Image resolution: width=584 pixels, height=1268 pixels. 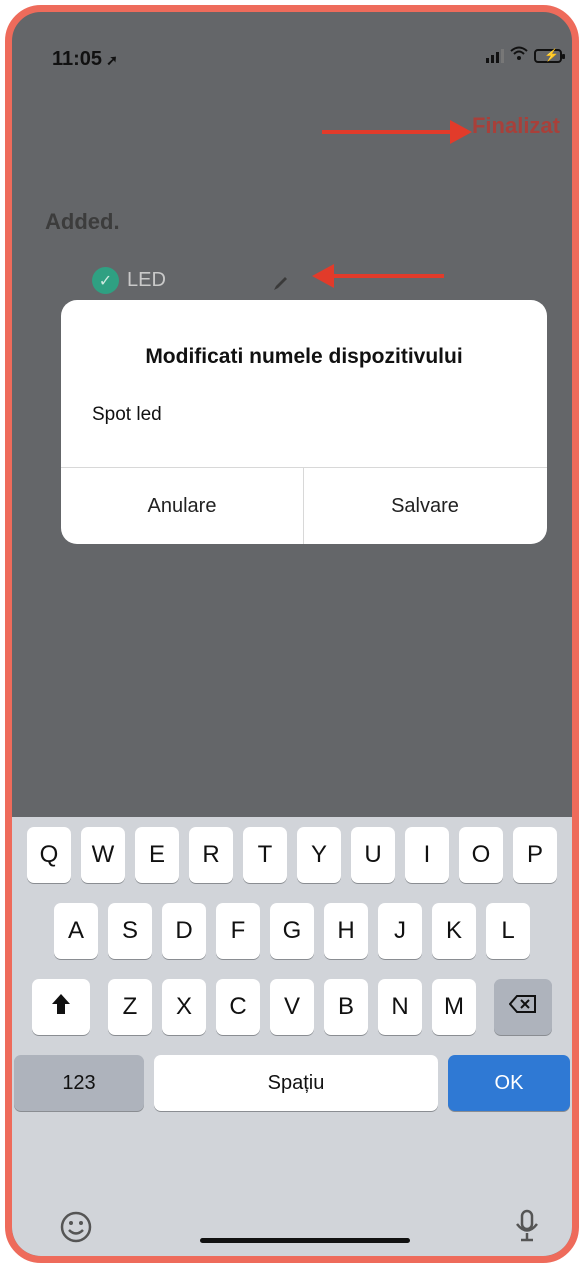 What do you see at coordinates (130, 1007) in the screenshot?
I see `key-z: Z` at bounding box center [130, 1007].